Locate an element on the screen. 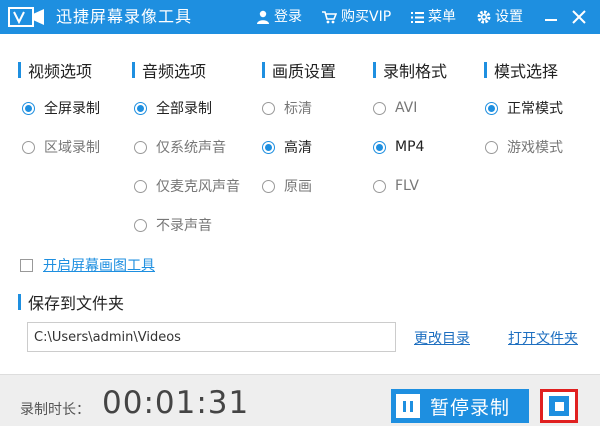 The height and width of the screenshot is (426, 600). video-option-region: 区域录制 is located at coordinates (61, 147).